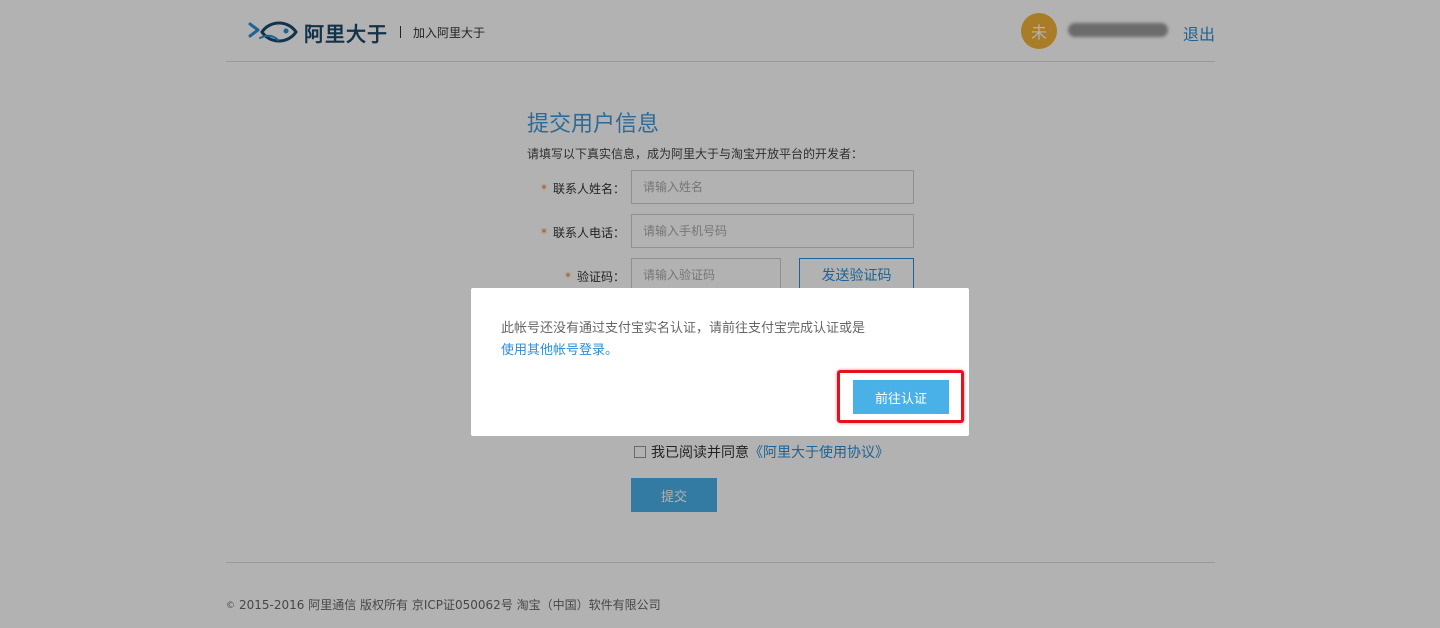 The image size is (1440, 628). What do you see at coordinates (901, 397) in the screenshot?
I see `go-verify-button: 前往认证` at bounding box center [901, 397].